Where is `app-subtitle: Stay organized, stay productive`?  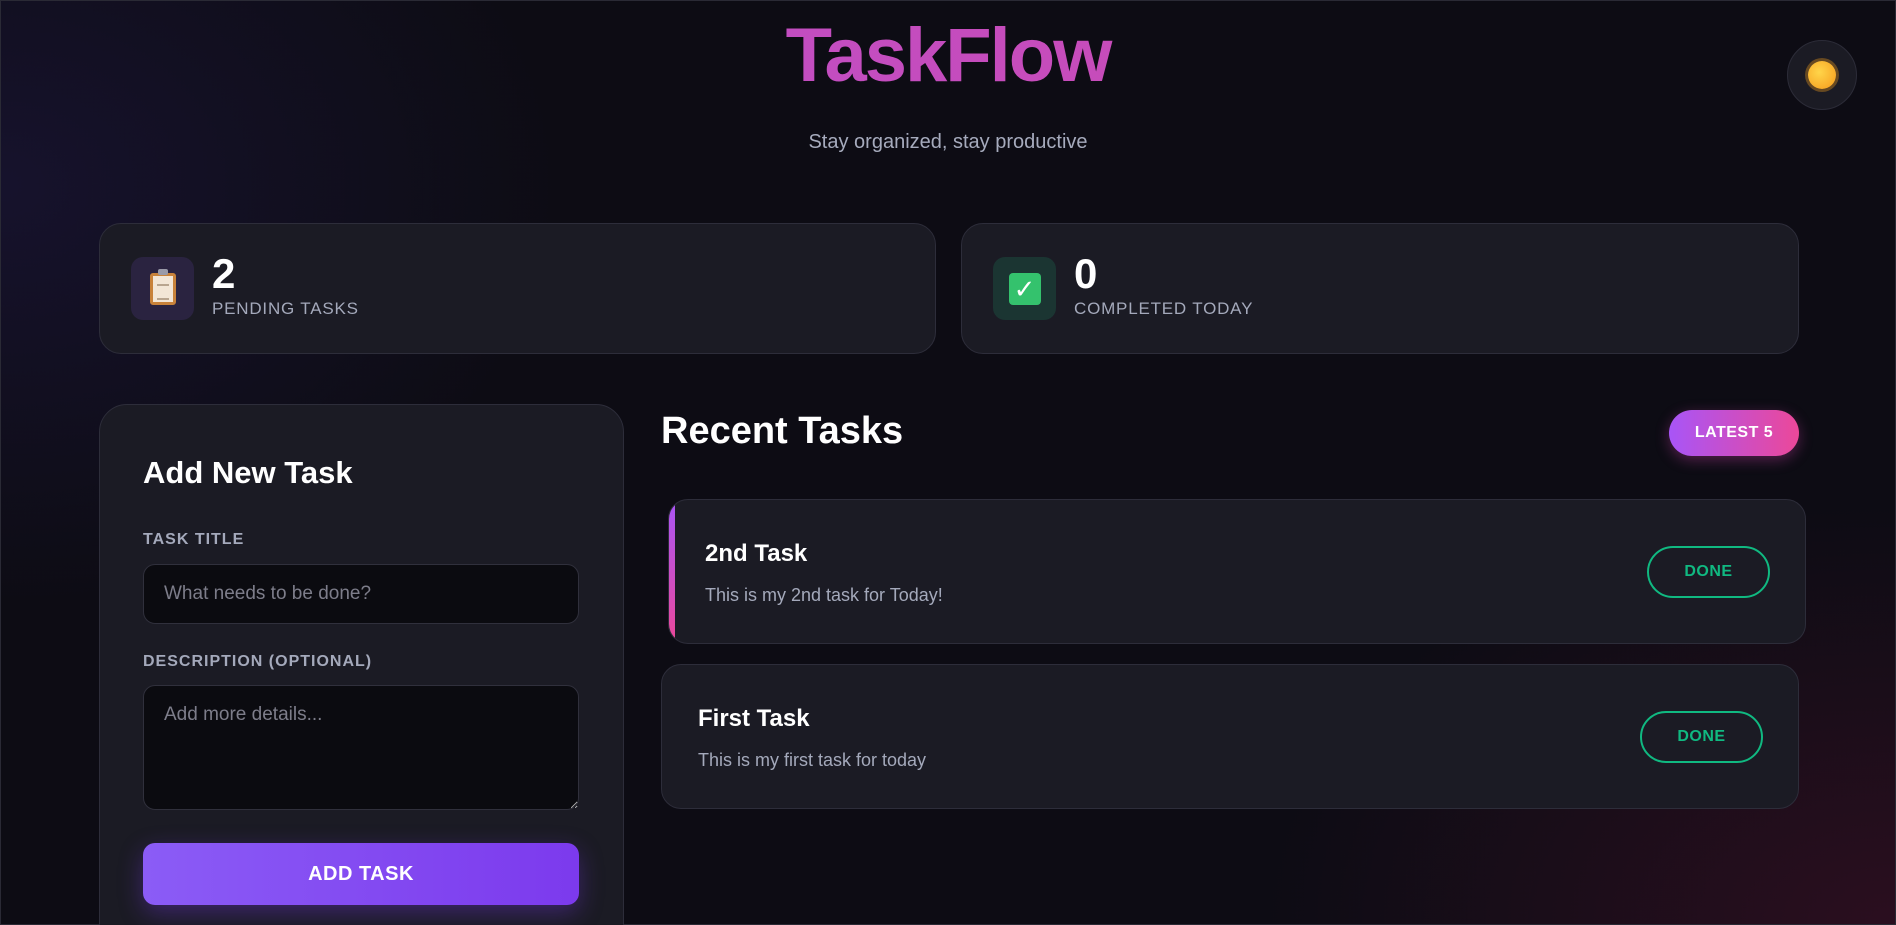 app-subtitle: Stay organized, stay productive is located at coordinates (948, 142).